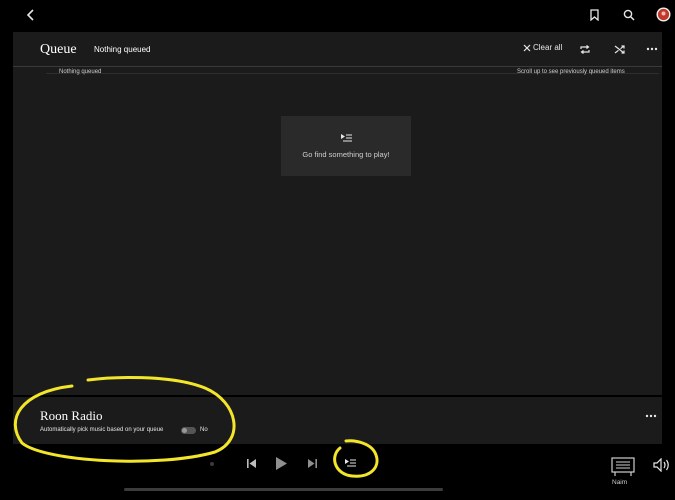 Image resolution: width=675 pixels, height=500 pixels. I want to click on top-bar, so click(337, 16).